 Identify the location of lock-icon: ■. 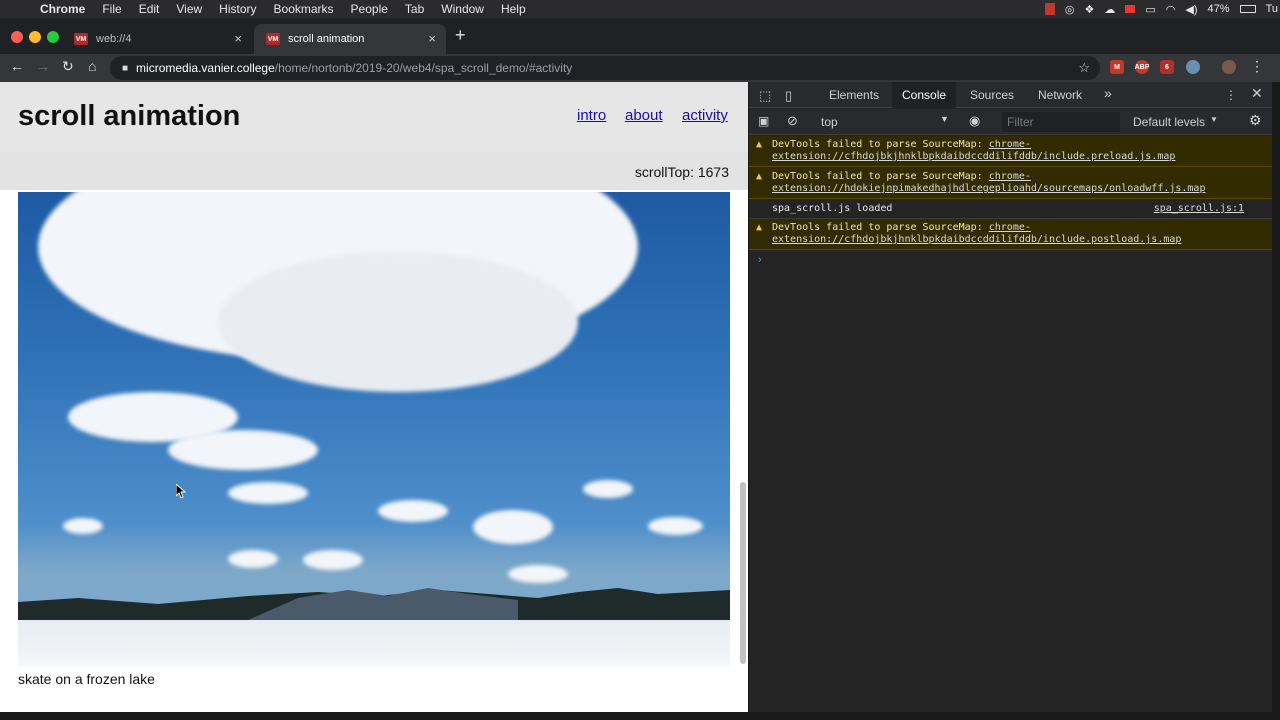
(125, 68).